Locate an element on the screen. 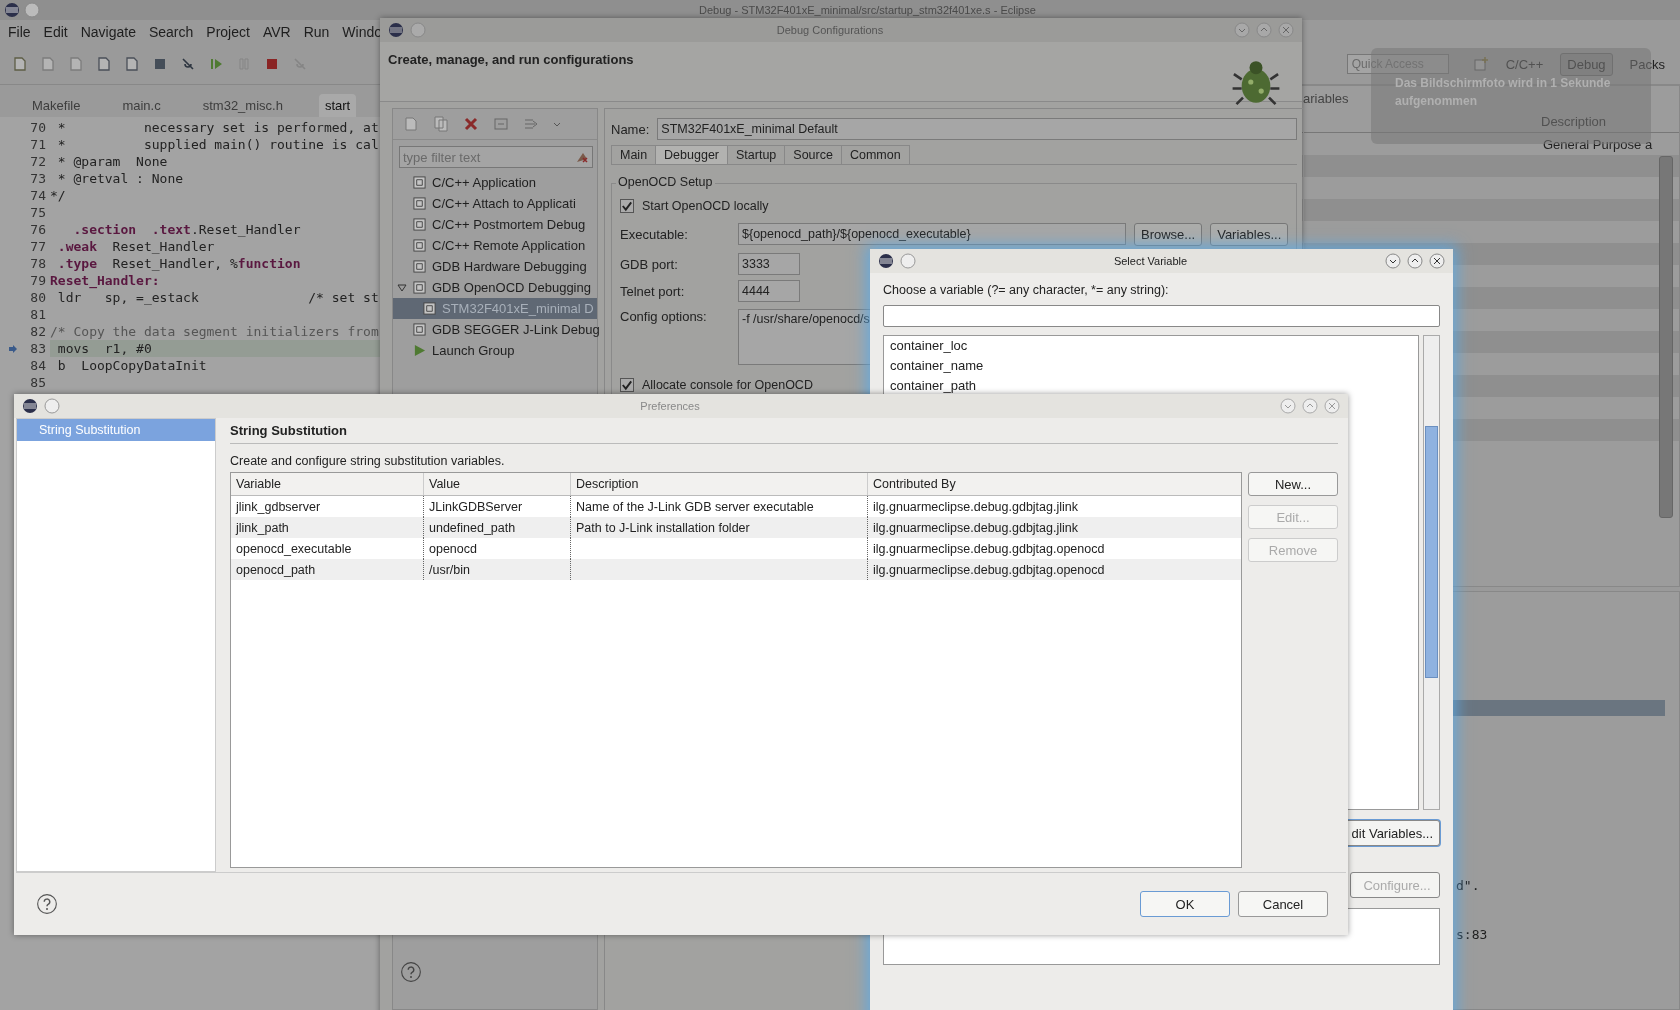 This screenshot has height=1010, width=1680. description-cell: Path to J-Link installation folder is located at coordinates (663, 527).